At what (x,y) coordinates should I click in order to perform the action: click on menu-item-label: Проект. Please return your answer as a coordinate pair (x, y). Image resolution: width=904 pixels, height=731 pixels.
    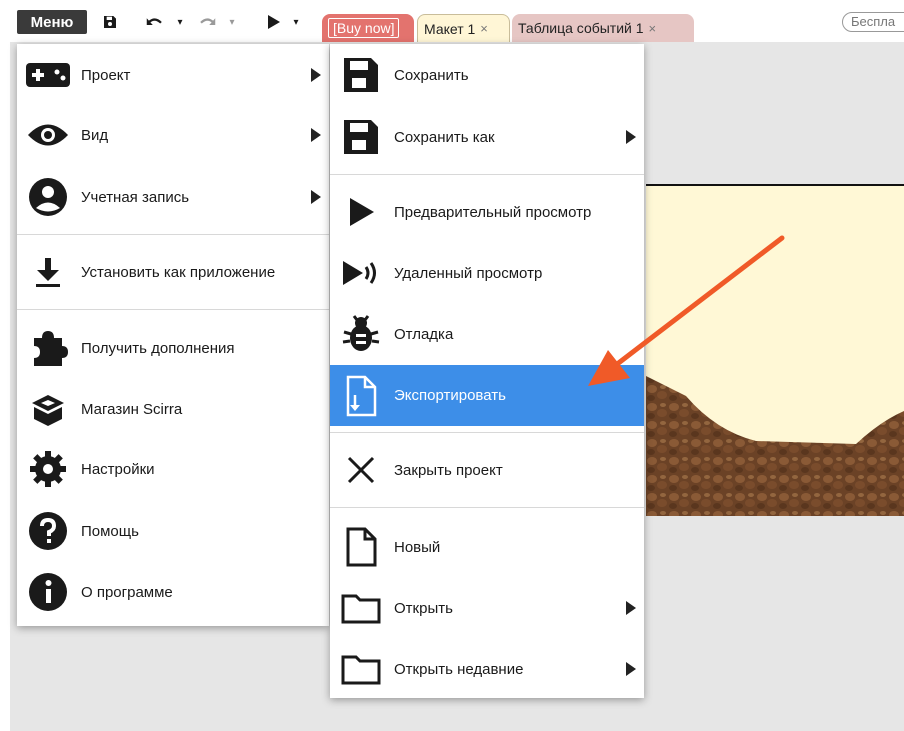
    Looking at the image, I should click on (106, 75).